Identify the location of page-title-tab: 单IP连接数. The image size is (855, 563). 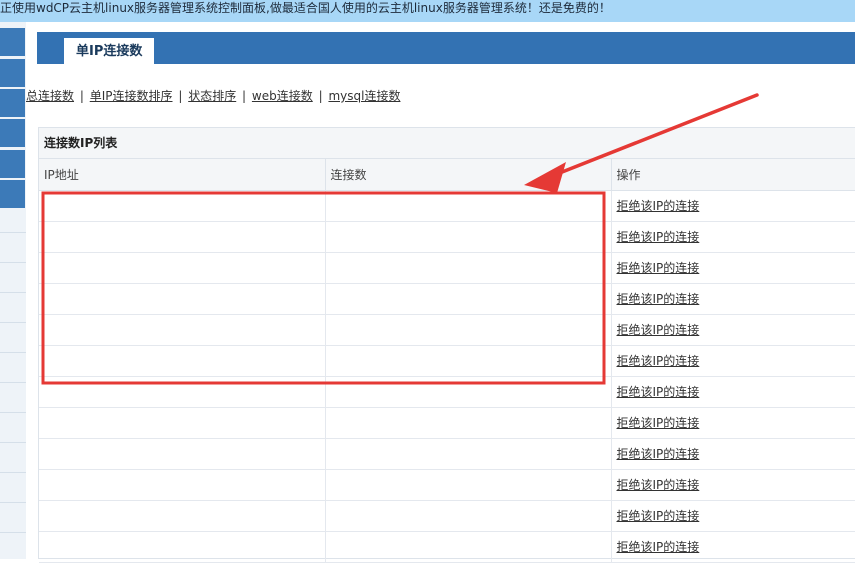
(109, 51).